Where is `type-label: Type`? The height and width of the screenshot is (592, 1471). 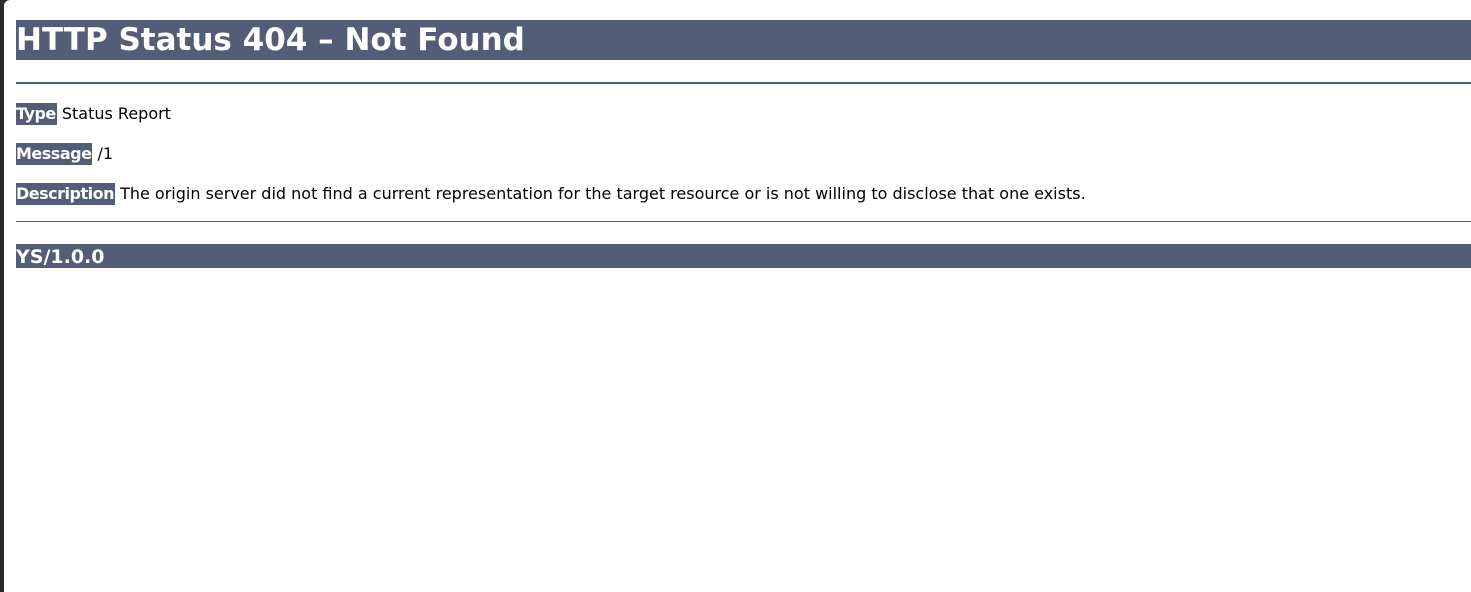 type-label: Type is located at coordinates (36, 114).